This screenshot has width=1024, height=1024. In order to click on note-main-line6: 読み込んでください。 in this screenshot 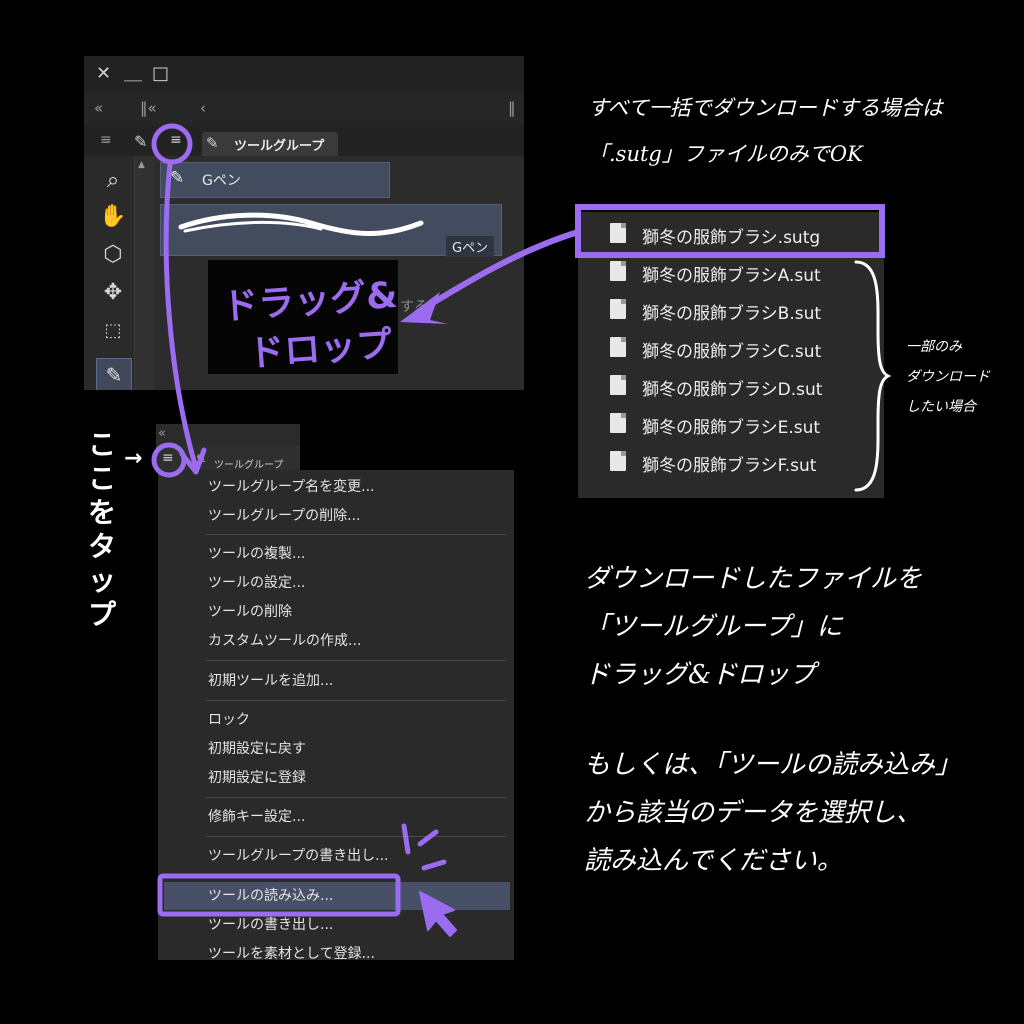, I will do `click(713, 861)`.